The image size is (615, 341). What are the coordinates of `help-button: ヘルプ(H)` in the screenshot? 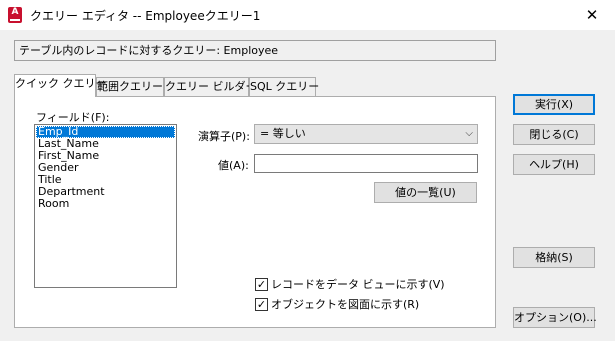 It's located at (554, 164).